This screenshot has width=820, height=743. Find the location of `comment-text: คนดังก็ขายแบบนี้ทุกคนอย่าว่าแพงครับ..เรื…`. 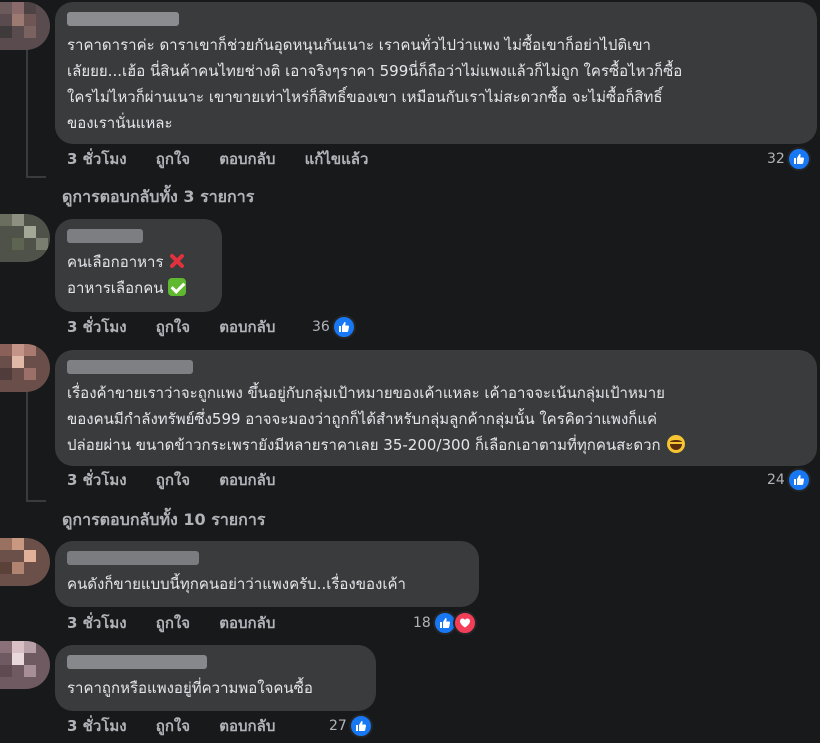

comment-text: คนดังก็ขายแบบนี้ทุกคนอย่าว่าแพงครับ..เรื… is located at coordinates (266, 584).